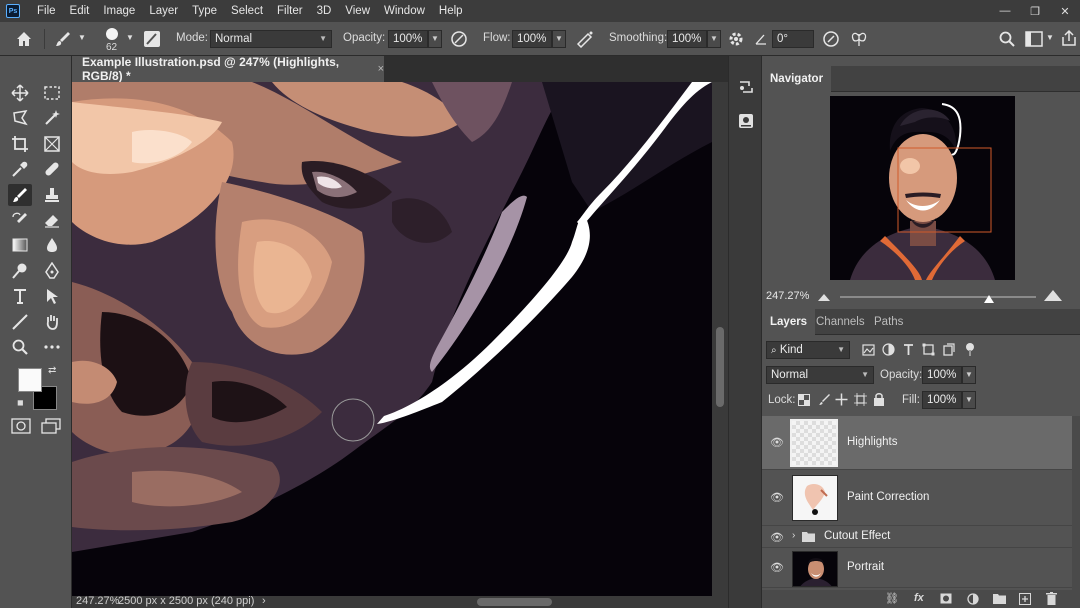 The height and width of the screenshot is (608, 1080). What do you see at coordinates (917, 498) in the screenshot?
I see `layer-row-paint-correction: 👁 Paint Correction` at bounding box center [917, 498].